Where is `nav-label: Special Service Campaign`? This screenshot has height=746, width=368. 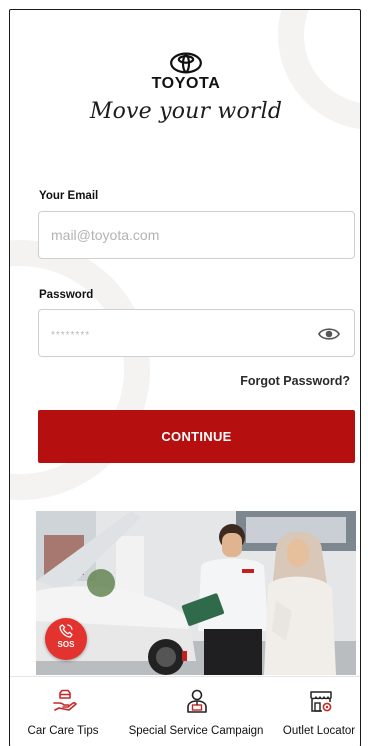 nav-label: Special Service Campaign is located at coordinates (196, 731).